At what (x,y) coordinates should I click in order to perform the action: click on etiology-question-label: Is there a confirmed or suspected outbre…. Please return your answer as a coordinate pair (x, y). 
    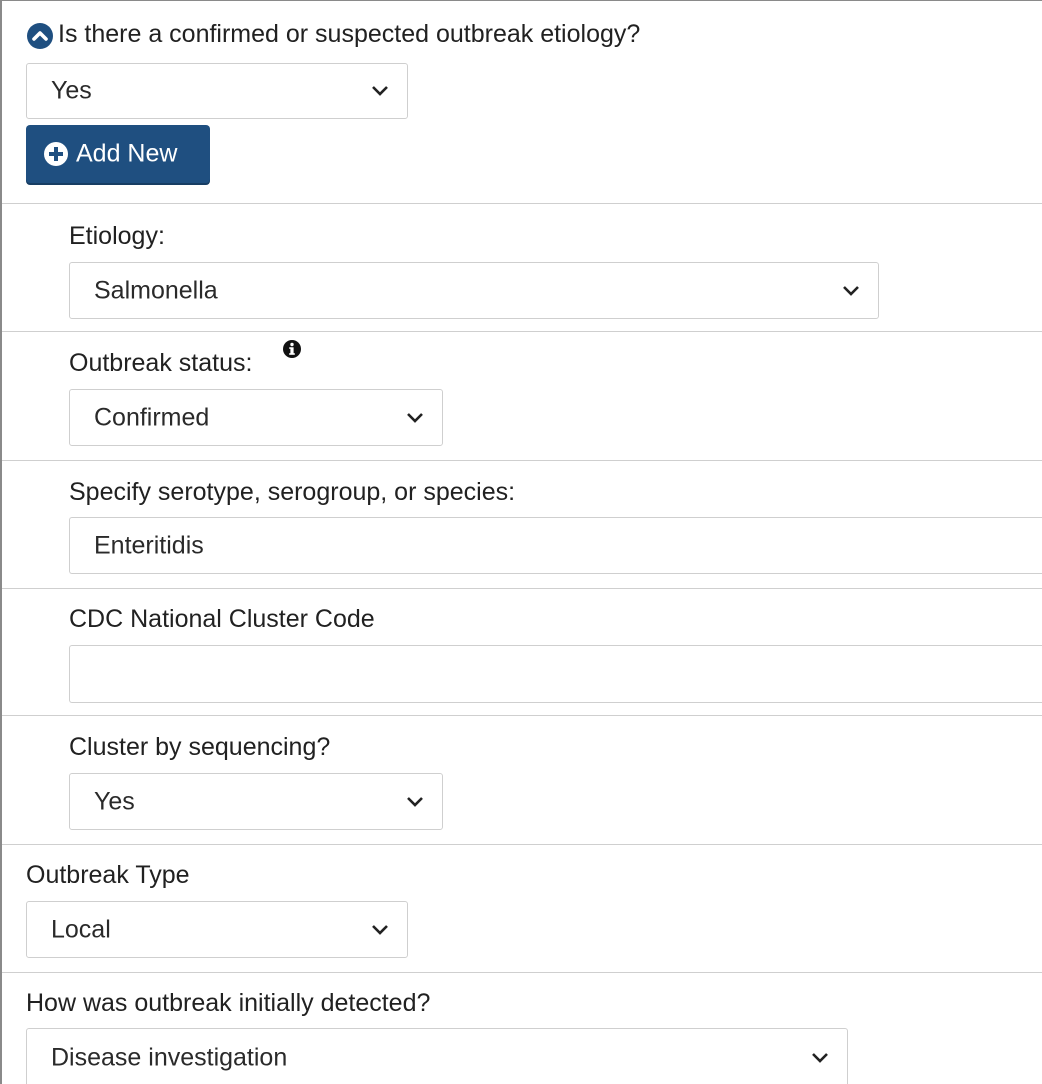
    Looking at the image, I should click on (349, 34).